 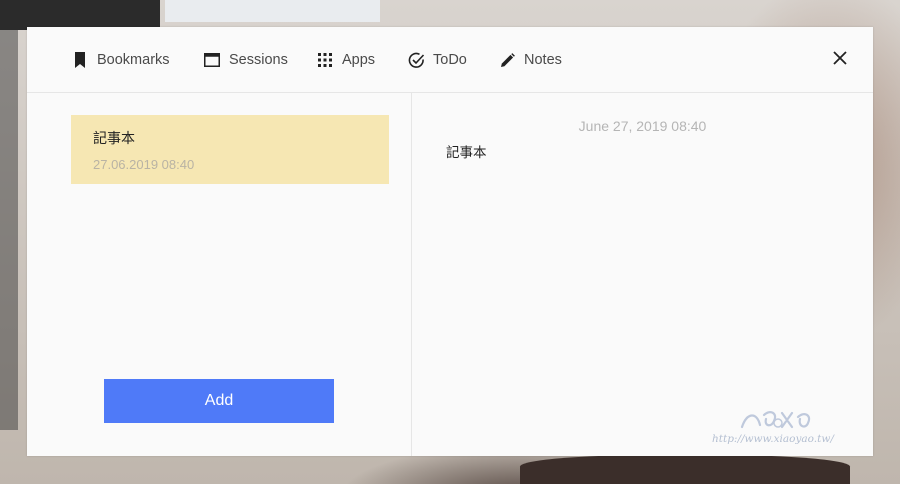 I want to click on check-circle-icon, so click(x=416, y=60).